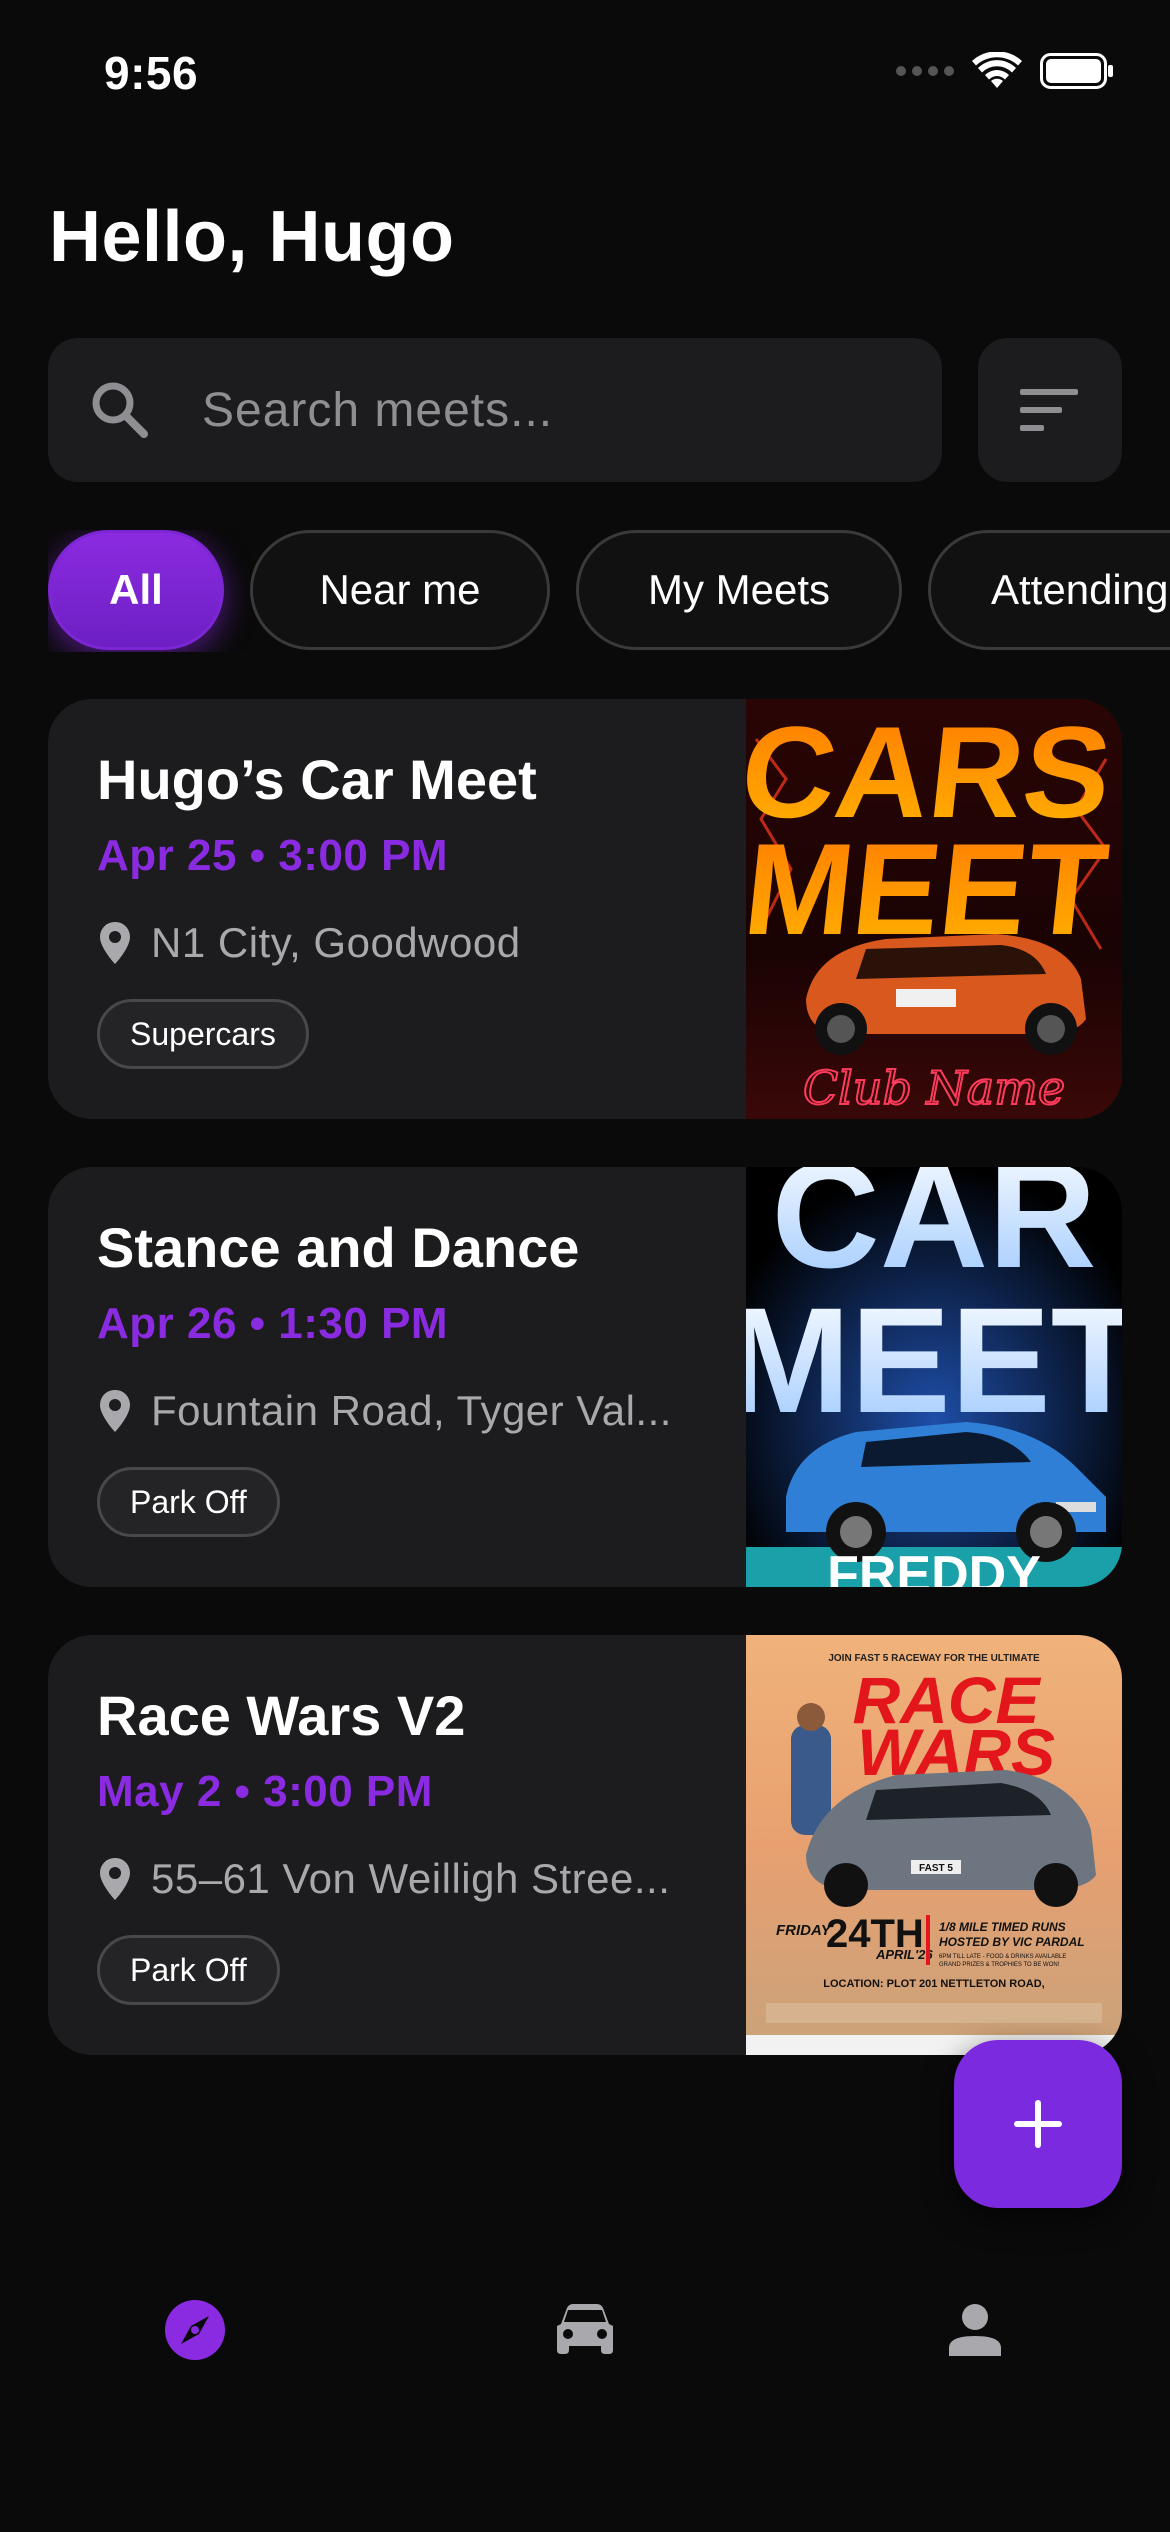 This screenshot has height=2532, width=1170. I want to click on compass-icon, so click(195, 2330).